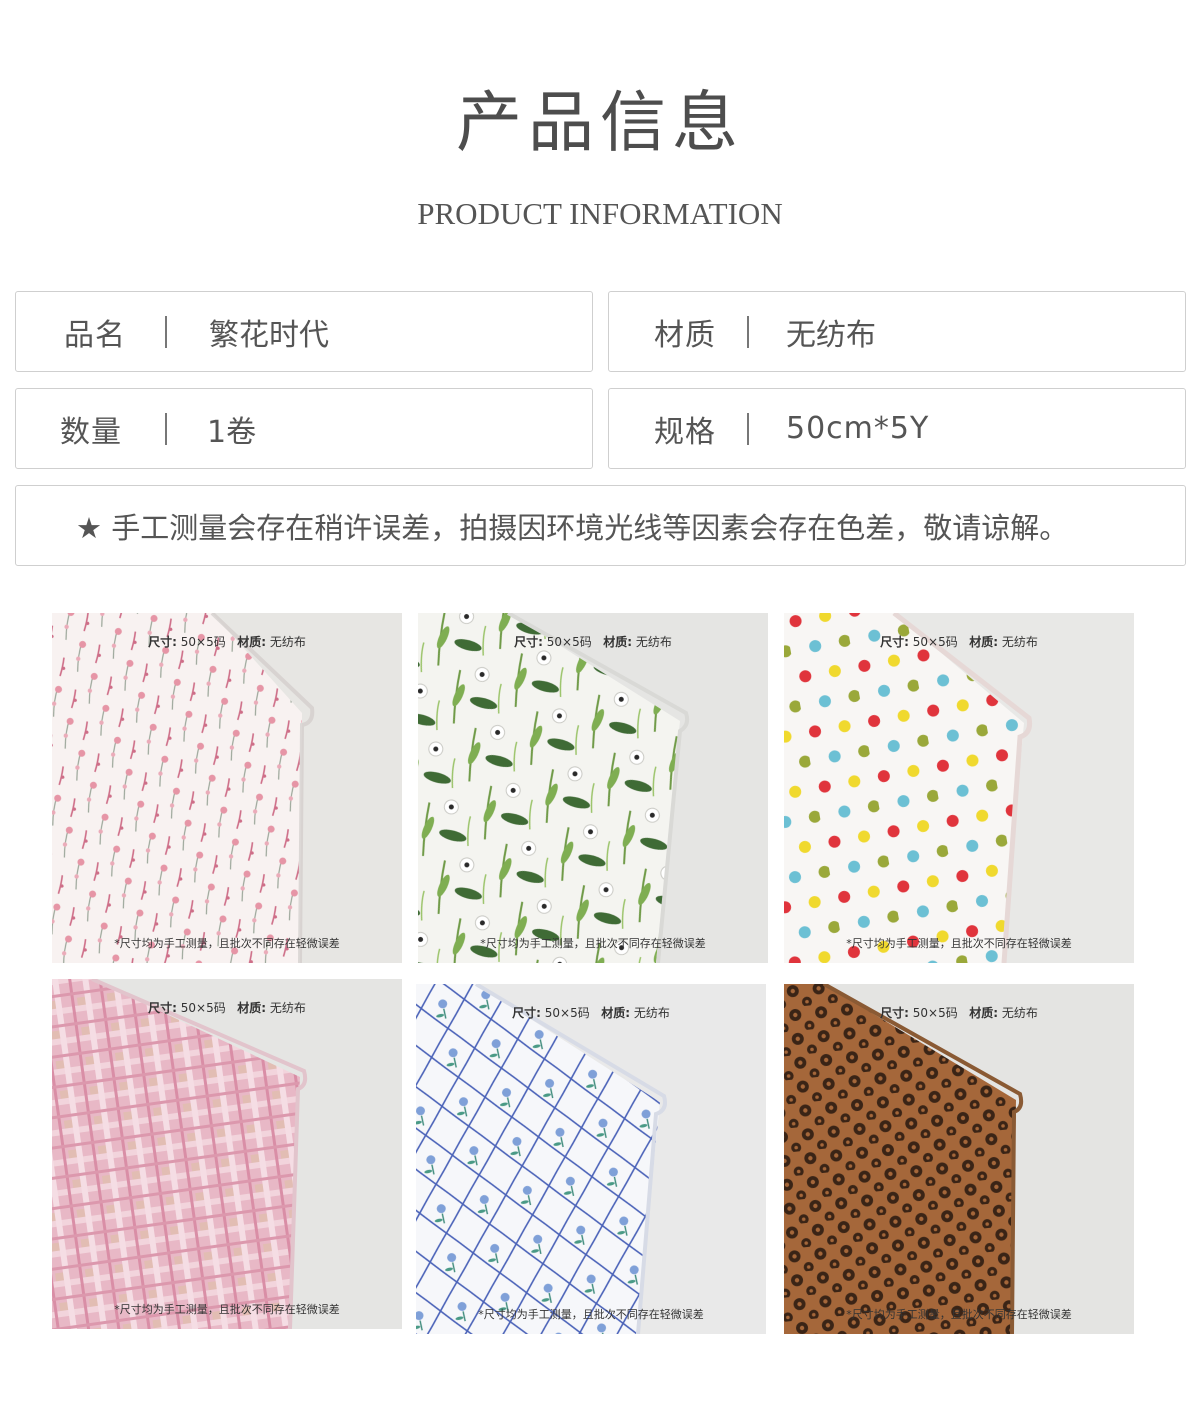 The height and width of the screenshot is (1416, 1200). Describe the element at coordinates (685, 335) in the screenshot. I see `info-label-material: 材质` at that location.